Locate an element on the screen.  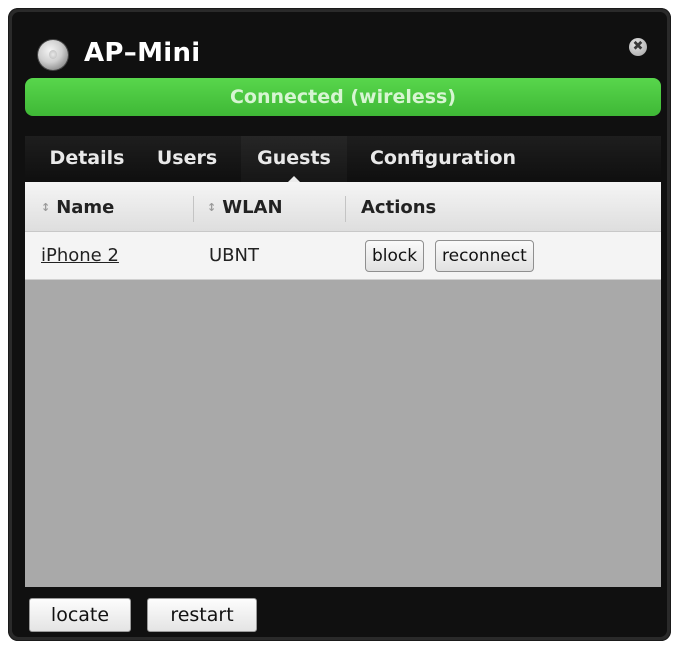
connection-status-bar: Connected (wireless) is located at coordinates (343, 97).